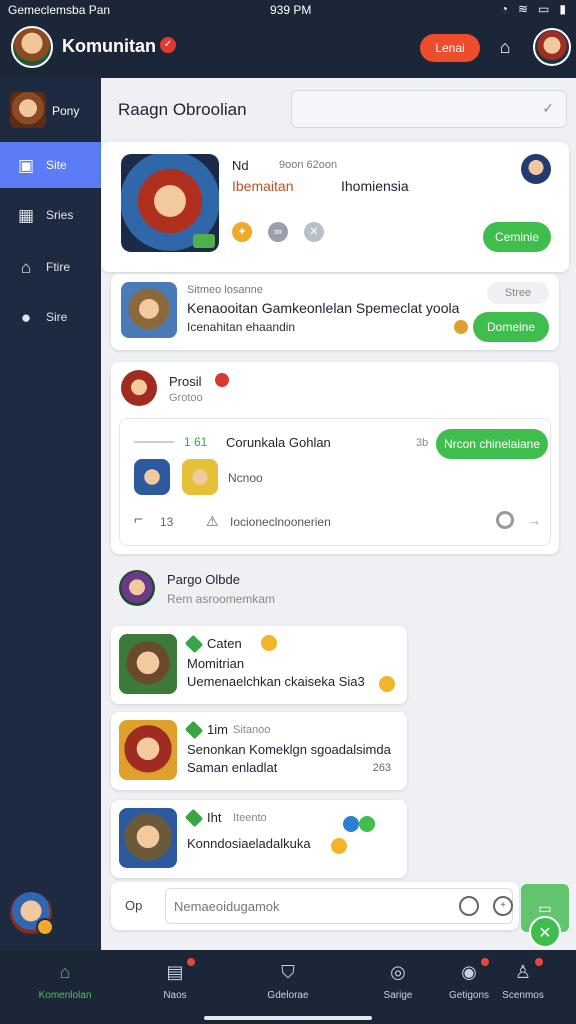 The image size is (576, 1024). Describe the element at coordinates (315, 906) in the screenshot. I see `message-composer: Op +` at that location.